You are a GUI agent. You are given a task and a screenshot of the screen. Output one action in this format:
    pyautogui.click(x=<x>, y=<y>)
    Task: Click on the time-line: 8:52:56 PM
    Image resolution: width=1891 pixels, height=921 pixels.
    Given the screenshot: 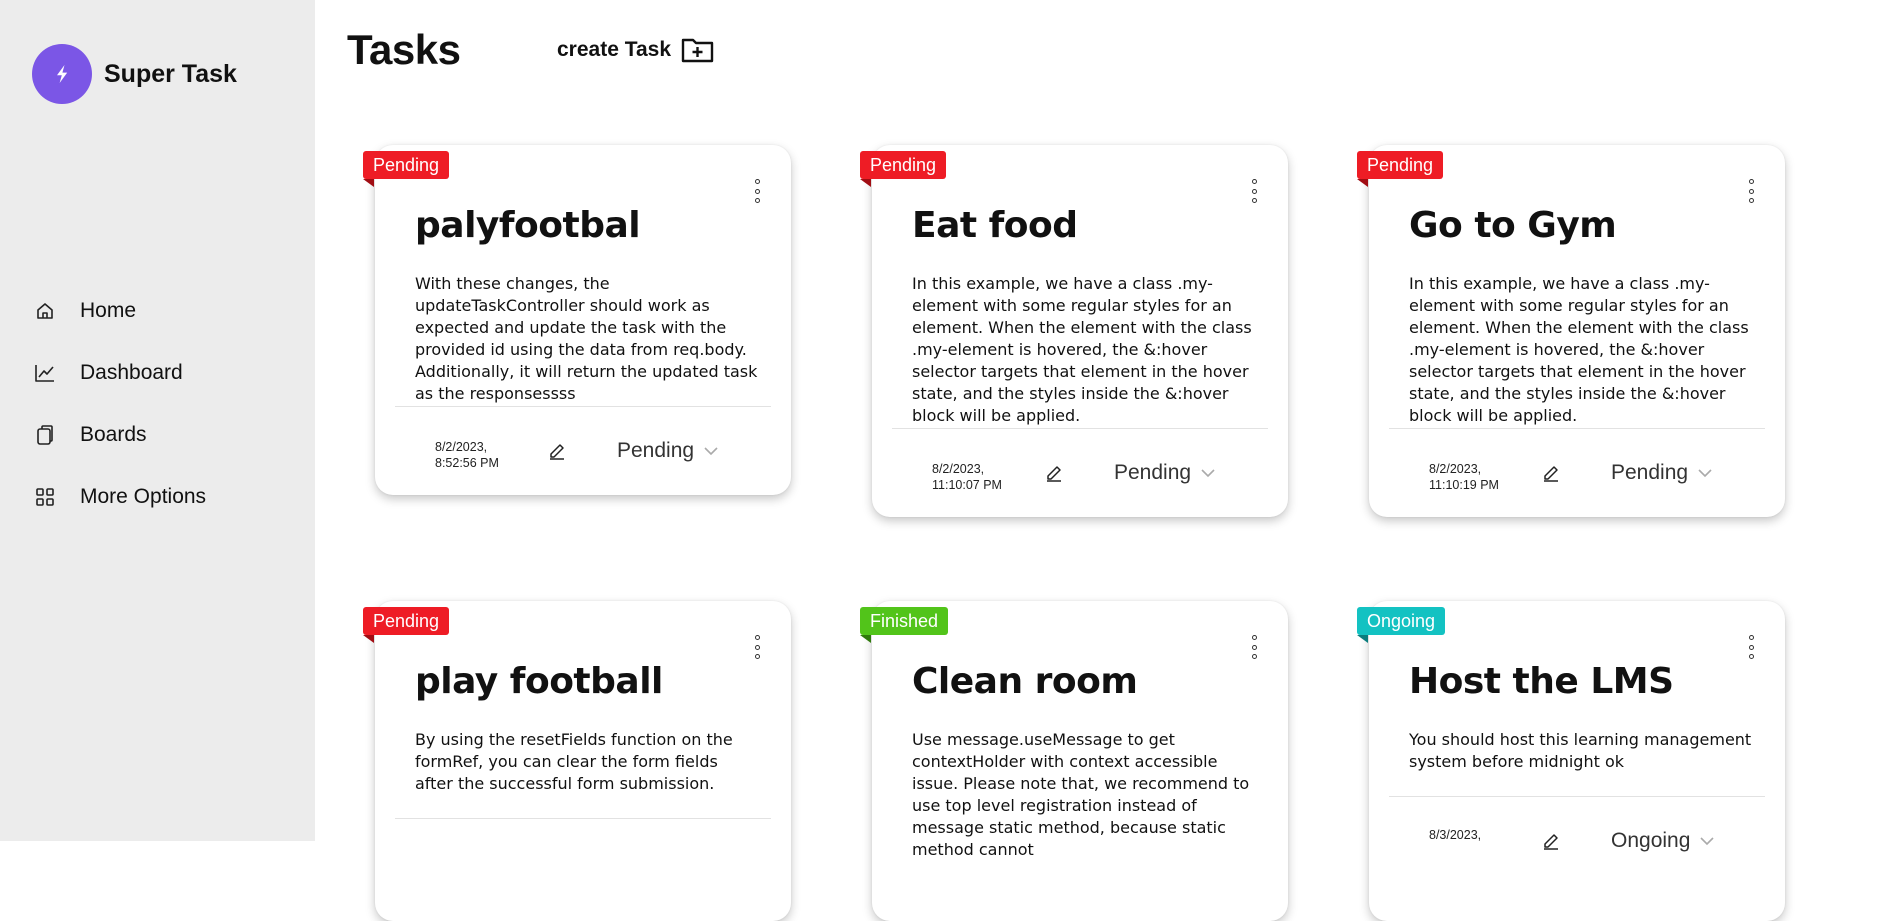 What is the action you would take?
    pyautogui.click(x=467, y=463)
    